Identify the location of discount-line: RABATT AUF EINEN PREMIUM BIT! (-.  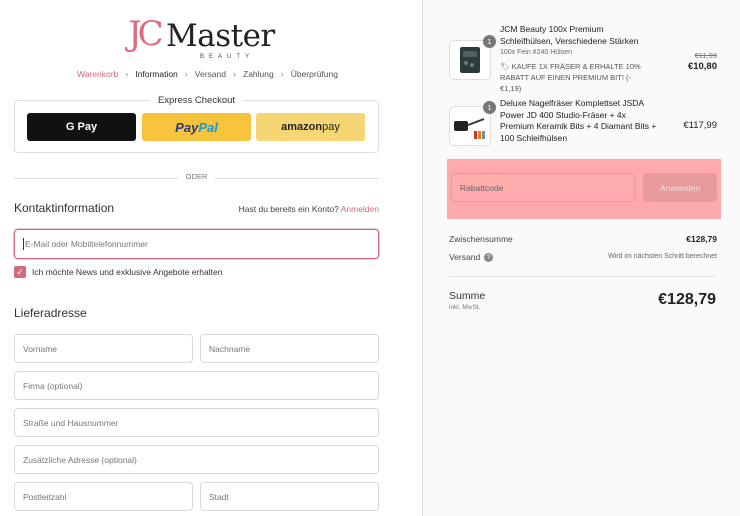
(565, 77).